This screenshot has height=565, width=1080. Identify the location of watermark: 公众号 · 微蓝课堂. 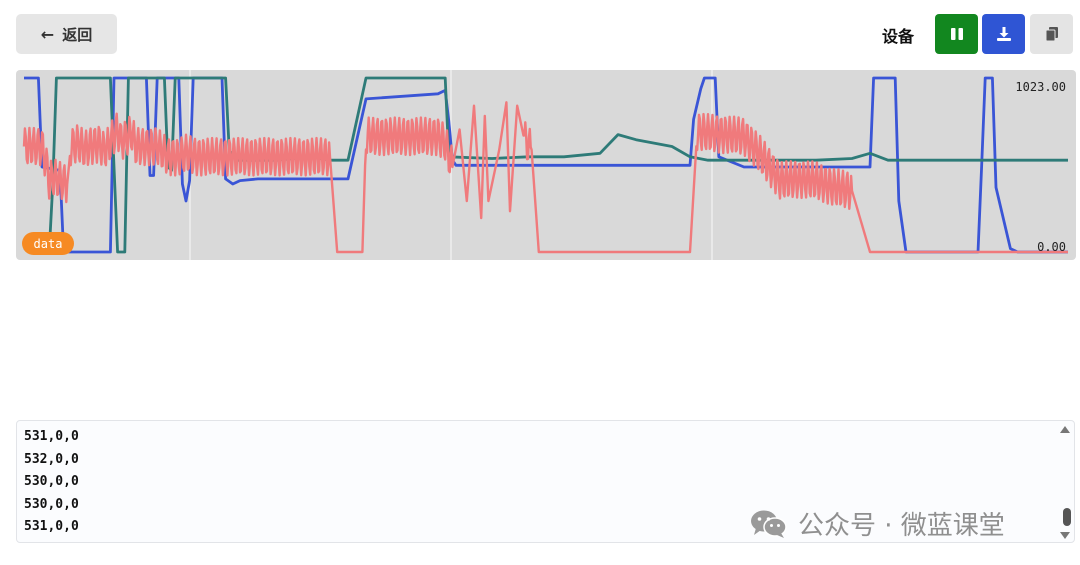
(877, 523).